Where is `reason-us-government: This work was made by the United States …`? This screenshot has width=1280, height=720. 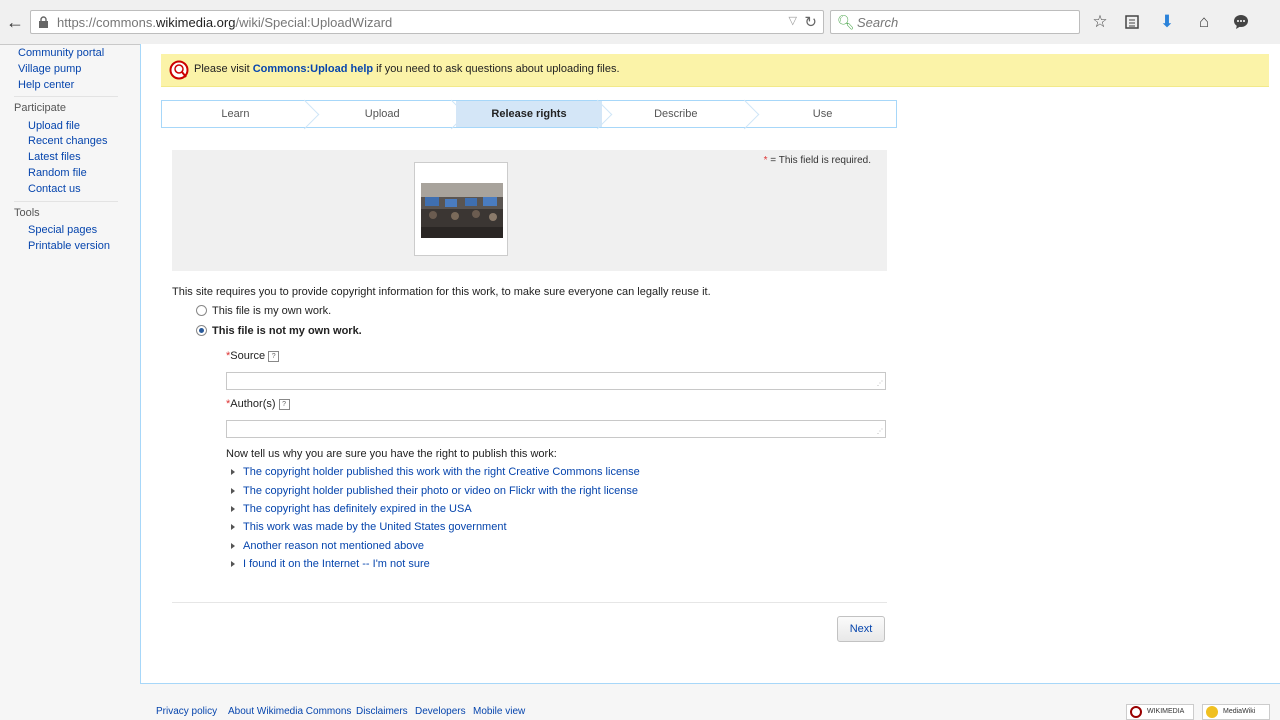
reason-us-government: This work was made by the United States … is located at coordinates (369, 527).